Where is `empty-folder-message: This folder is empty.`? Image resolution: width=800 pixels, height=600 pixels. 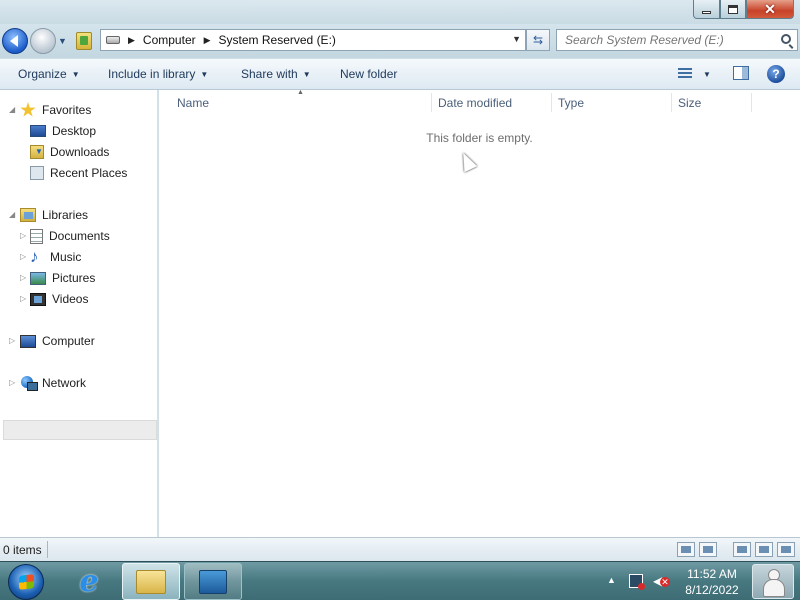 empty-folder-message: This folder is empty. is located at coordinates (479, 138).